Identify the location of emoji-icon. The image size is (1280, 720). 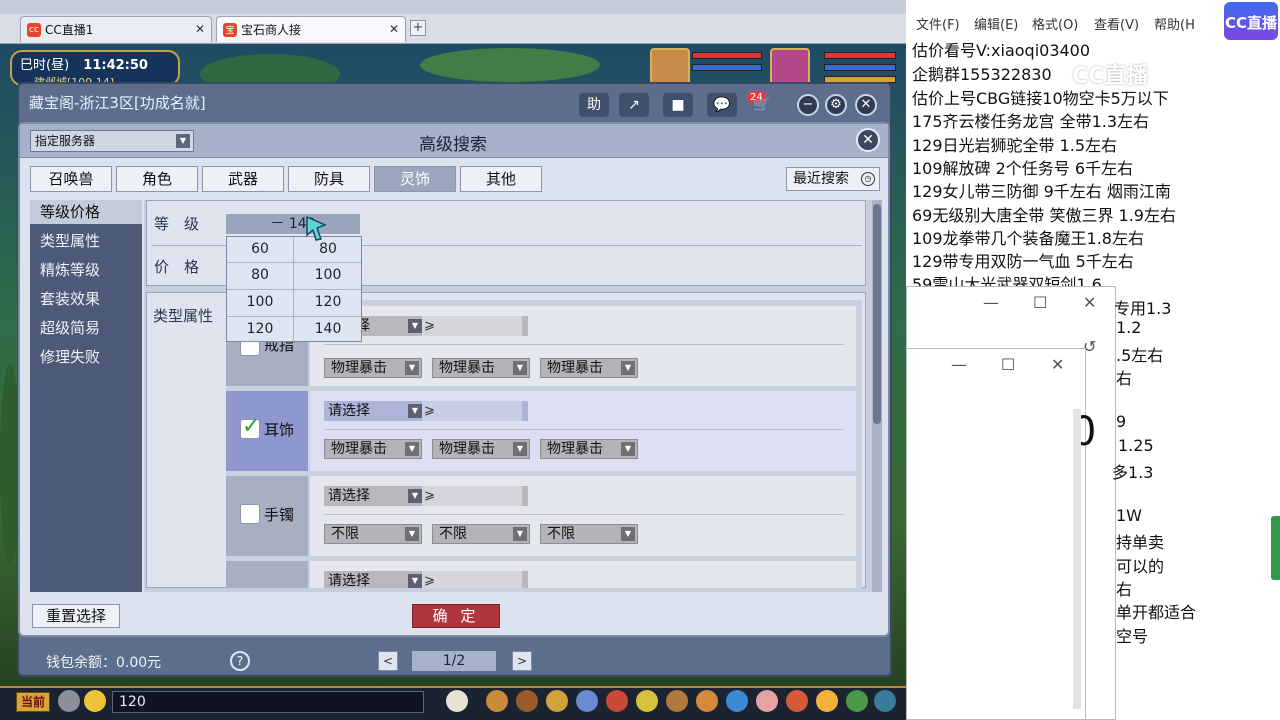
(95, 701).